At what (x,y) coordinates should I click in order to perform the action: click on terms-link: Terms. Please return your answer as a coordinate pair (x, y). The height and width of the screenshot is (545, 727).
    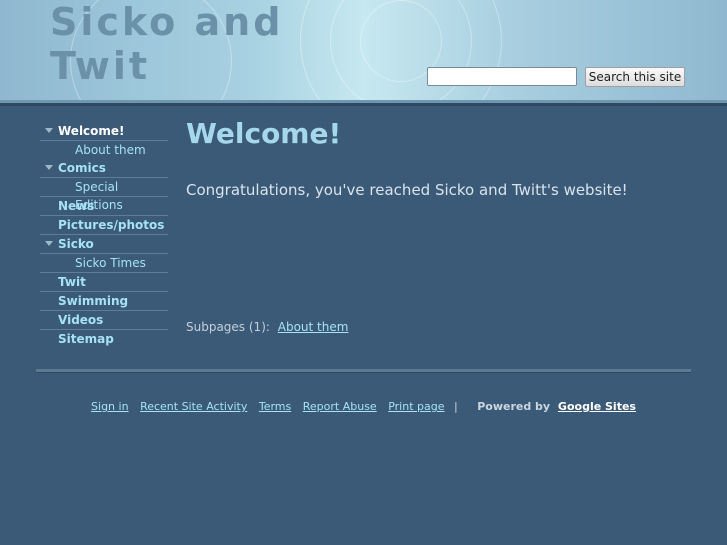
    Looking at the image, I should click on (275, 406).